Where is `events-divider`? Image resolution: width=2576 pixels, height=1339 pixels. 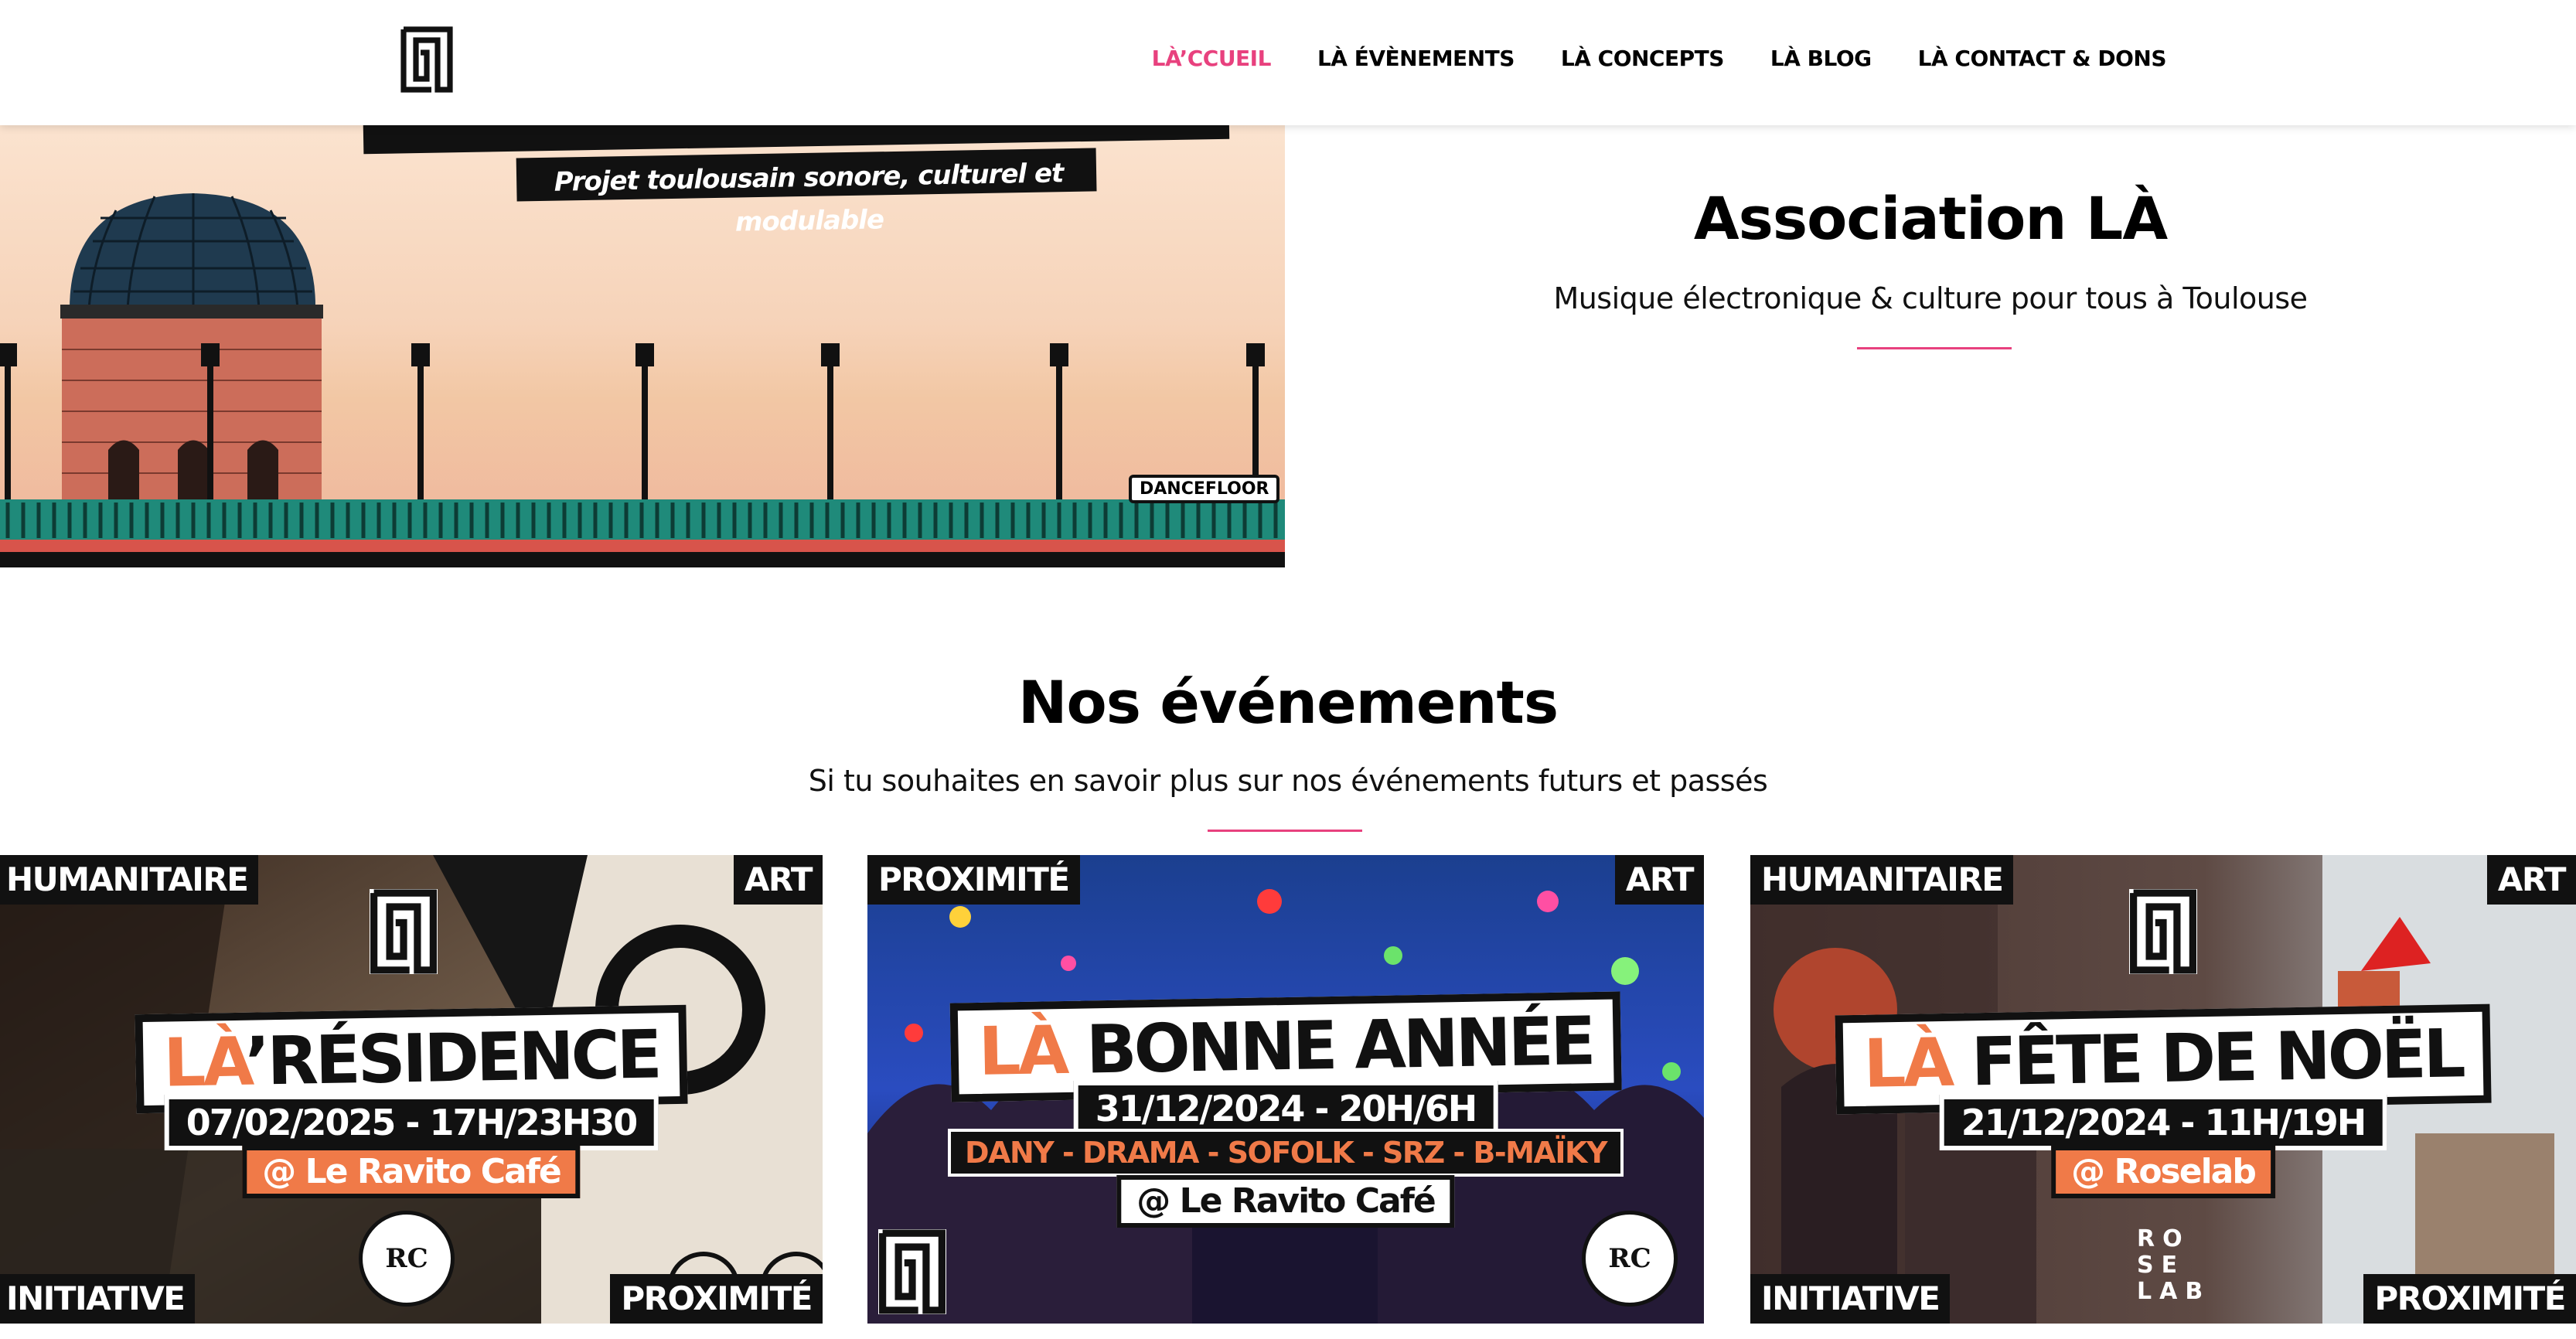
events-divider is located at coordinates (1285, 831).